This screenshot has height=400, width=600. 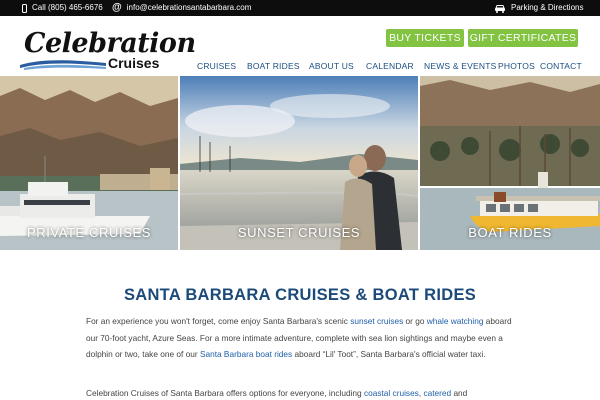 What do you see at coordinates (516, 66) in the screenshot?
I see `nav-item-photos: PHOTOS` at bounding box center [516, 66].